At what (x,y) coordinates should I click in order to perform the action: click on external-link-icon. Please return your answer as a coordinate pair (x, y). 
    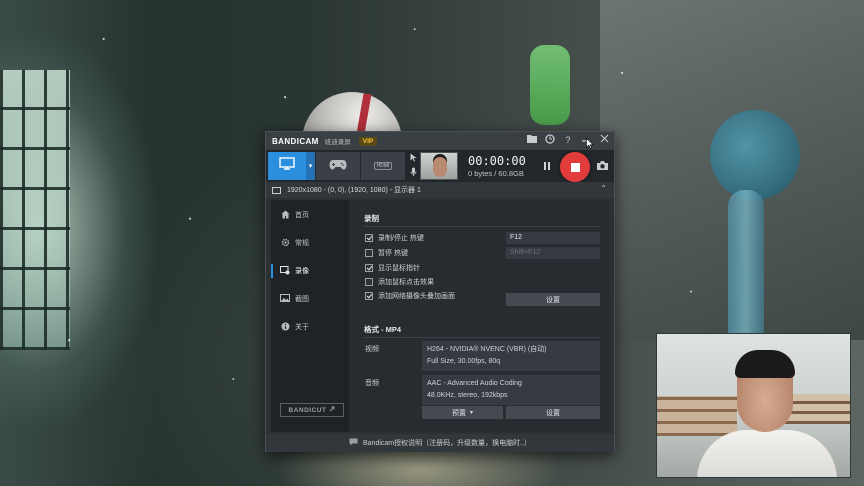
    Looking at the image, I should click on (332, 410).